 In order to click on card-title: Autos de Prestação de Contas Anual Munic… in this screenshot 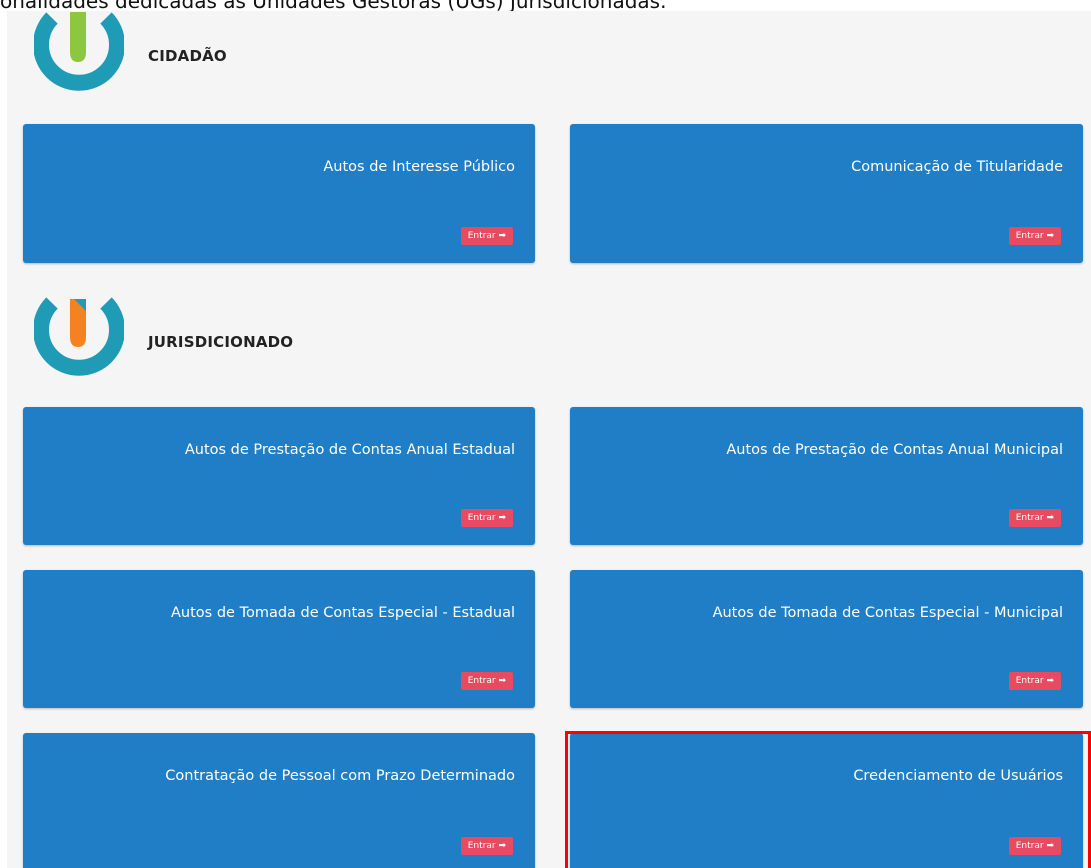, I will do `click(894, 450)`.